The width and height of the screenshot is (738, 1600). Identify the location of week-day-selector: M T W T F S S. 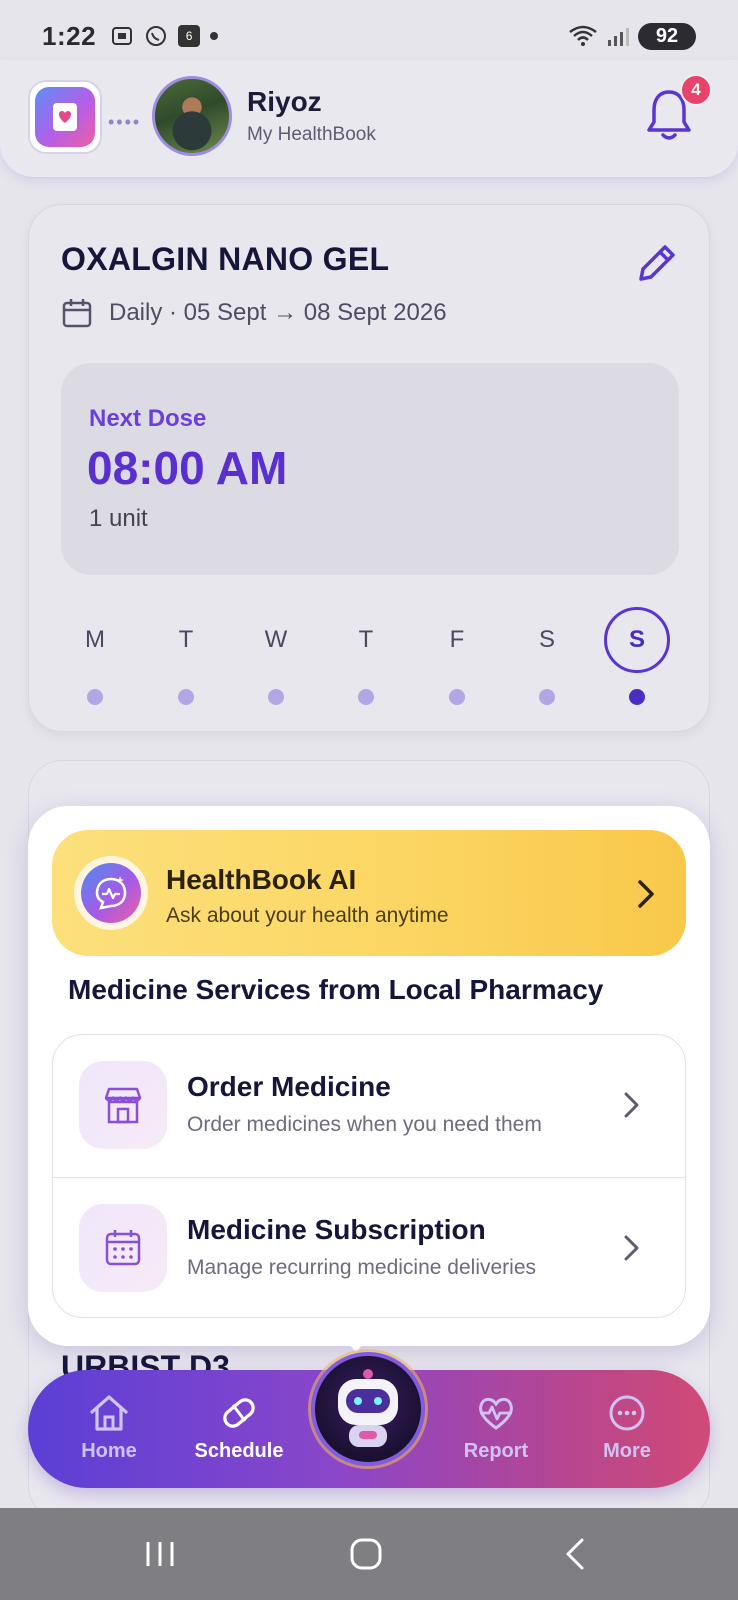
(370, 657).